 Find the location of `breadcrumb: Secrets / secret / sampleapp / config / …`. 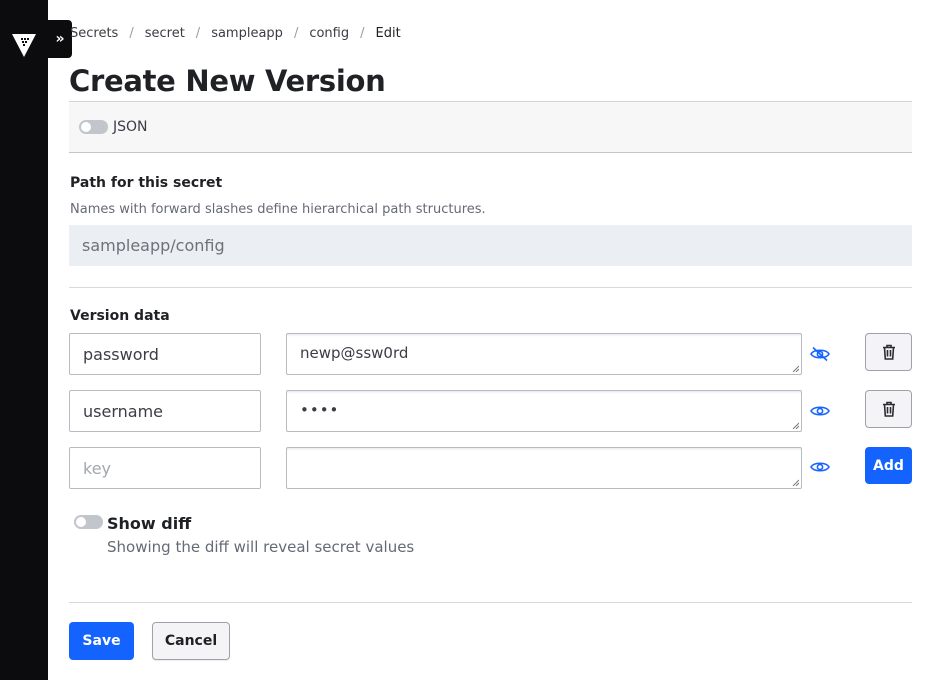

breadcrumb: Secrets / secret / sampleapp / config / … is located at coordinates (235, 33).